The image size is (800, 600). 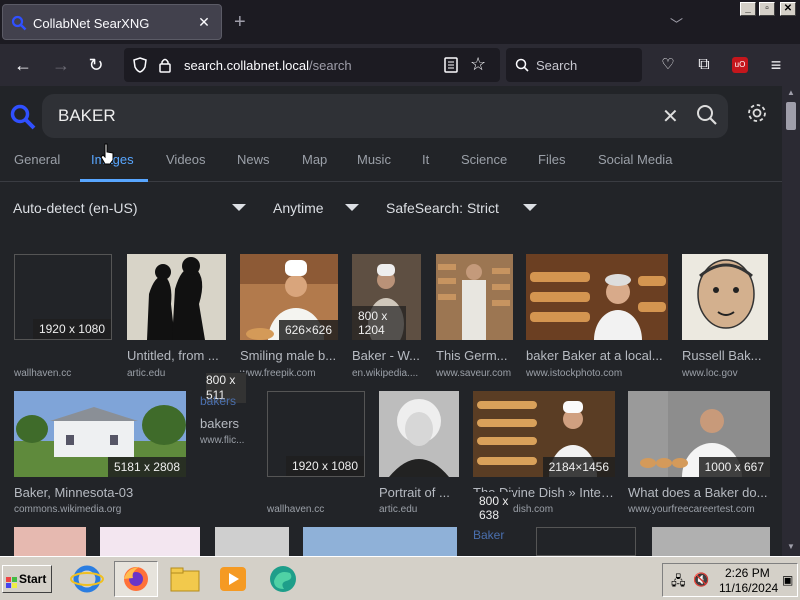 I want to click on reader-view-icon, so click(x=451, y=65).